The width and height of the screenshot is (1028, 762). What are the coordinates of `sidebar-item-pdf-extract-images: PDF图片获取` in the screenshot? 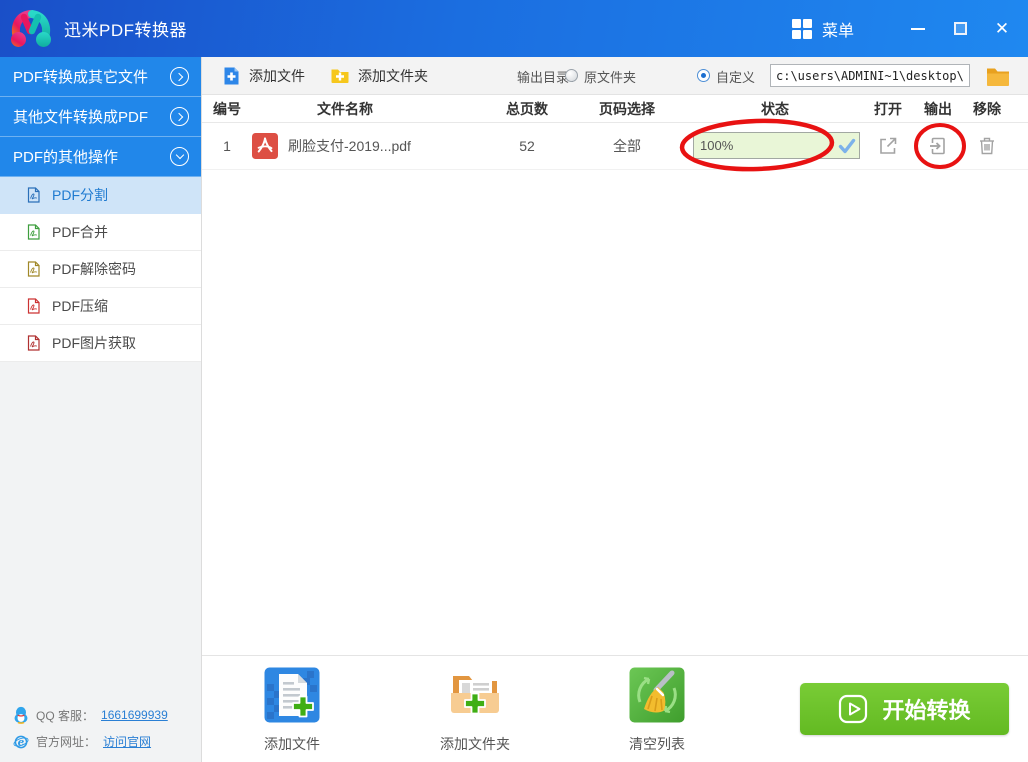 It's located at (100, 343).